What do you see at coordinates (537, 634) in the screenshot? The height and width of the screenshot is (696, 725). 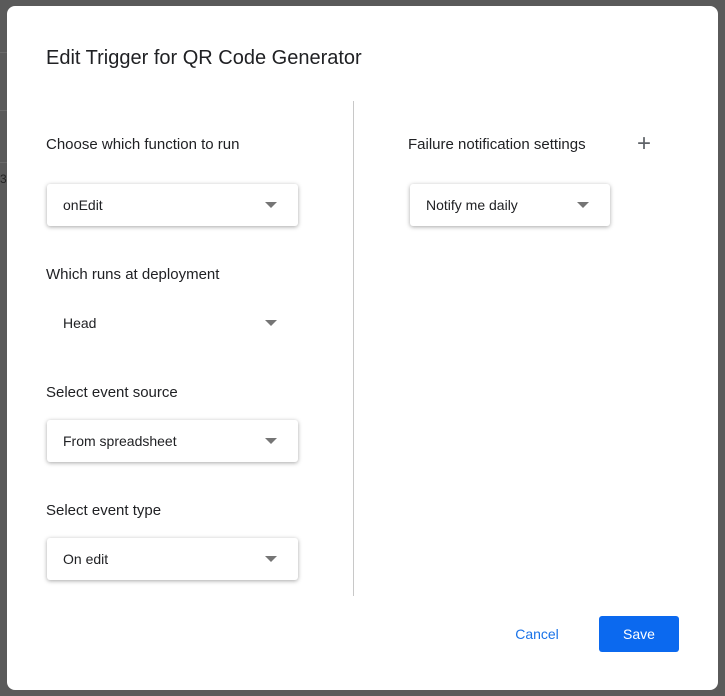 I see `cancel-button: Cancel` at bounding box center [537, 634].